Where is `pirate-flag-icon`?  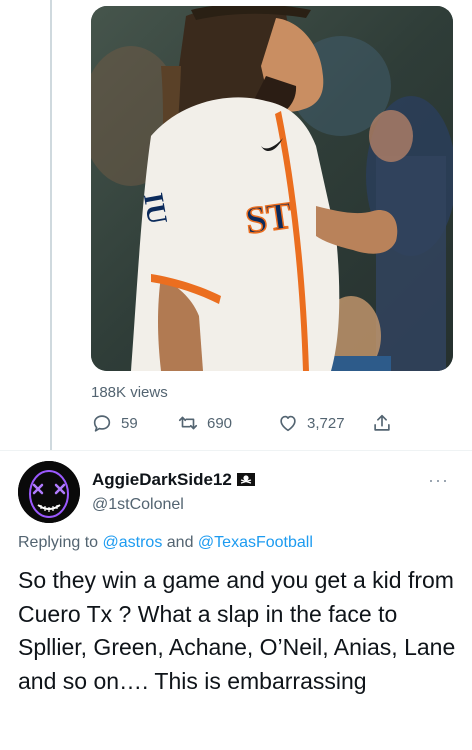 pirate-flag-icon is located at coordinates (245, 479).